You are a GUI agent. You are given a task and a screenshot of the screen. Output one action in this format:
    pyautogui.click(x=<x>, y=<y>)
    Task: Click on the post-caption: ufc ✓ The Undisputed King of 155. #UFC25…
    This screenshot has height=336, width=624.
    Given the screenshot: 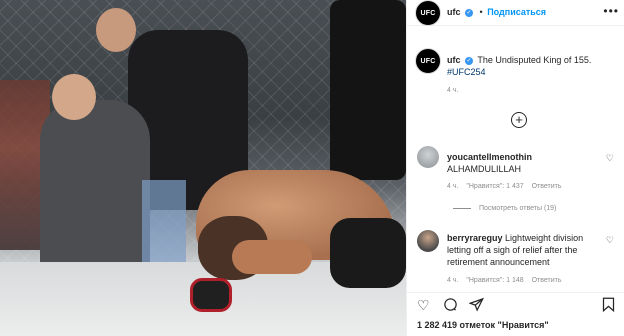 What is the action you would take?
    pyautogui.click(x=533, y=66)
    